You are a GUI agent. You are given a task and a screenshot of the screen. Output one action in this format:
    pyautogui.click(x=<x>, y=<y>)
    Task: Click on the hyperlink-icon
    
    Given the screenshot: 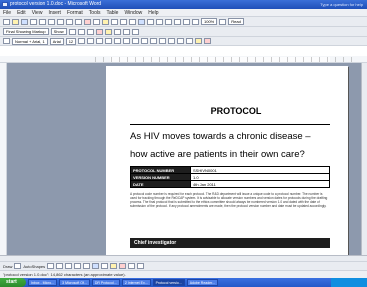 What is the action you would take?
    pyautogui.click(x=141, y=21)
    